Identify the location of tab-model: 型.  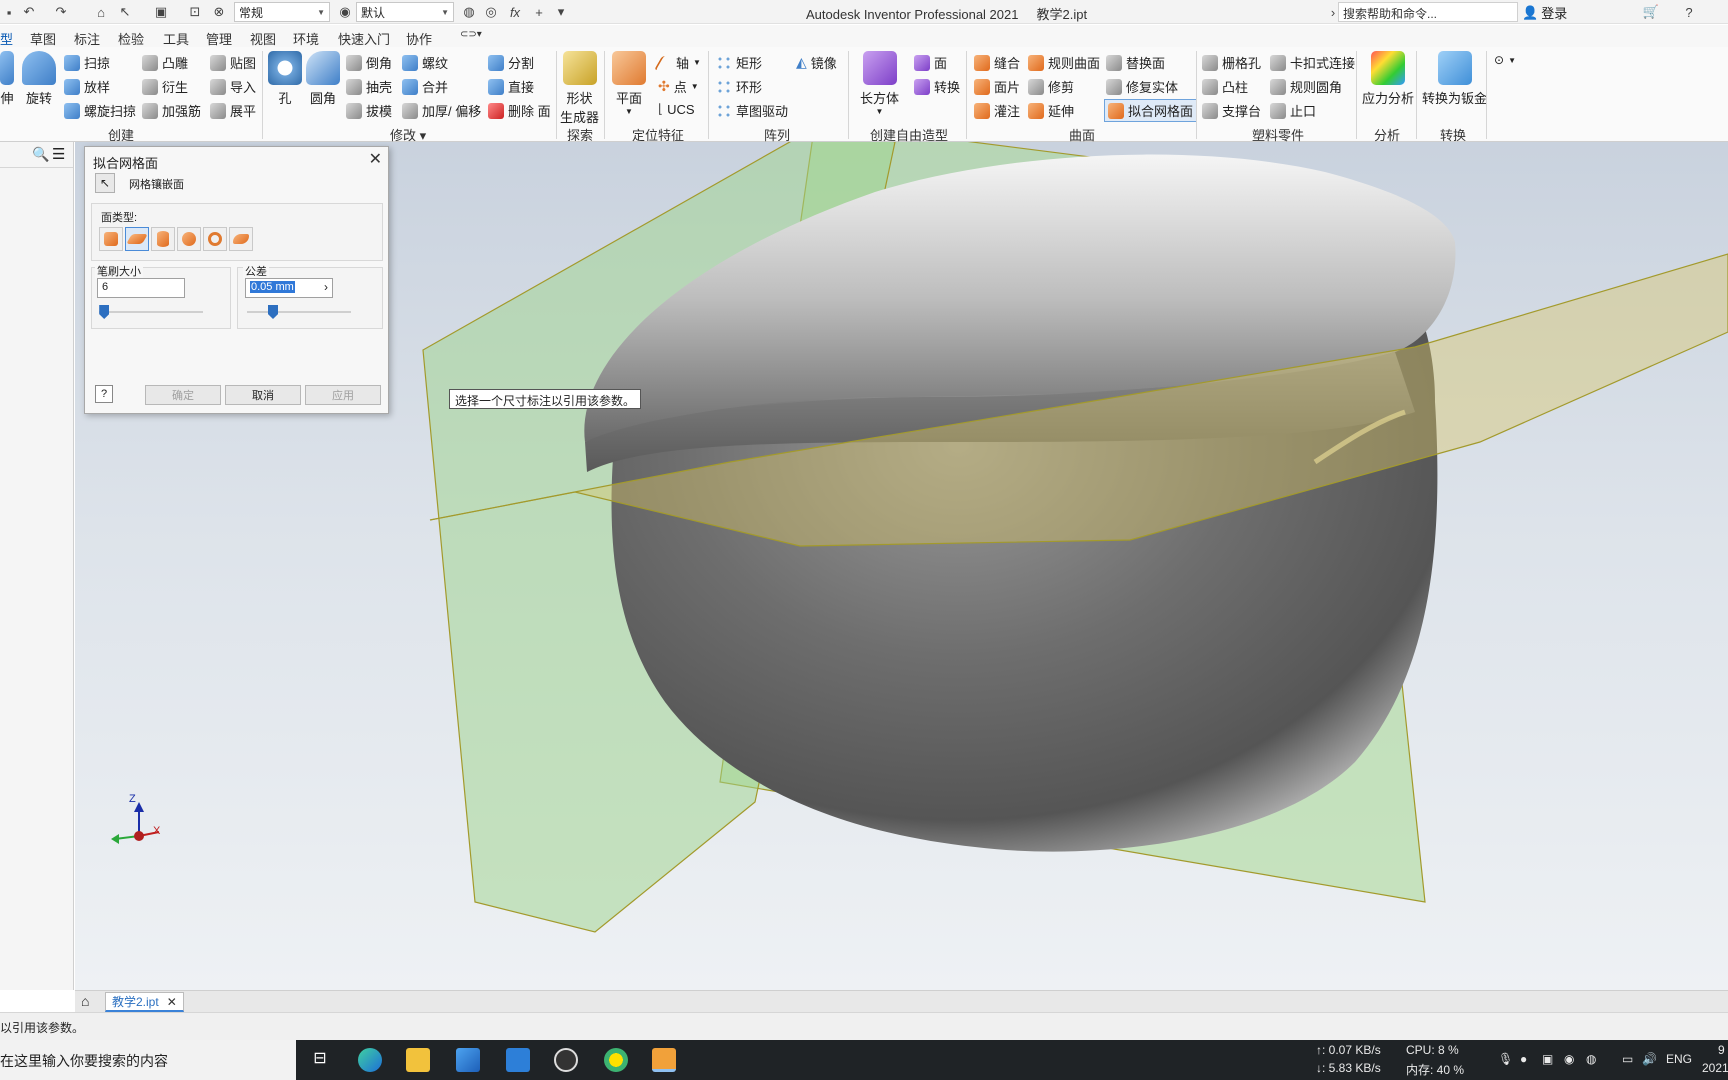
(6, 38).